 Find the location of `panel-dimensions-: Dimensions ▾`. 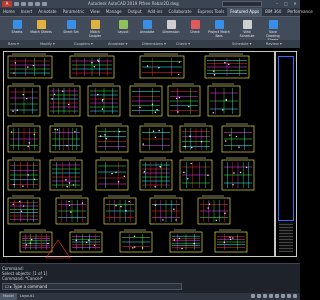

panel-dimensions-: Dimensions ▾ is located at coordinates (154, 44).